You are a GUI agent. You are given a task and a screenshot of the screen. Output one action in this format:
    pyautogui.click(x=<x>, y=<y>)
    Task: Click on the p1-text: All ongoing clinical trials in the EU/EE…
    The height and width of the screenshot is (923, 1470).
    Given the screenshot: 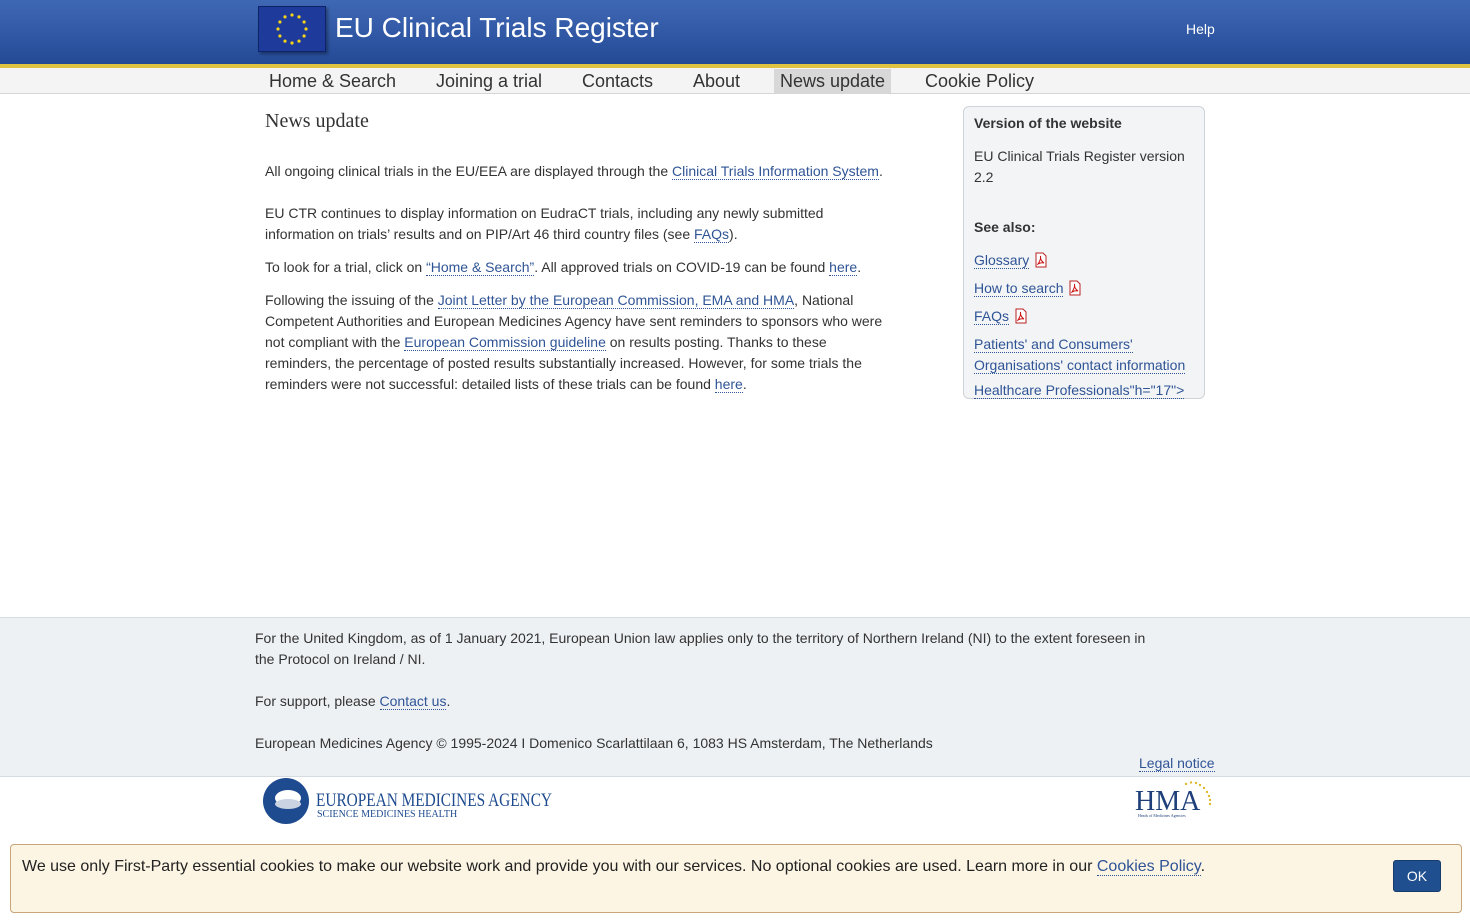 What is the action you would take?
    pyautogui.click(x=469, y=171)
    